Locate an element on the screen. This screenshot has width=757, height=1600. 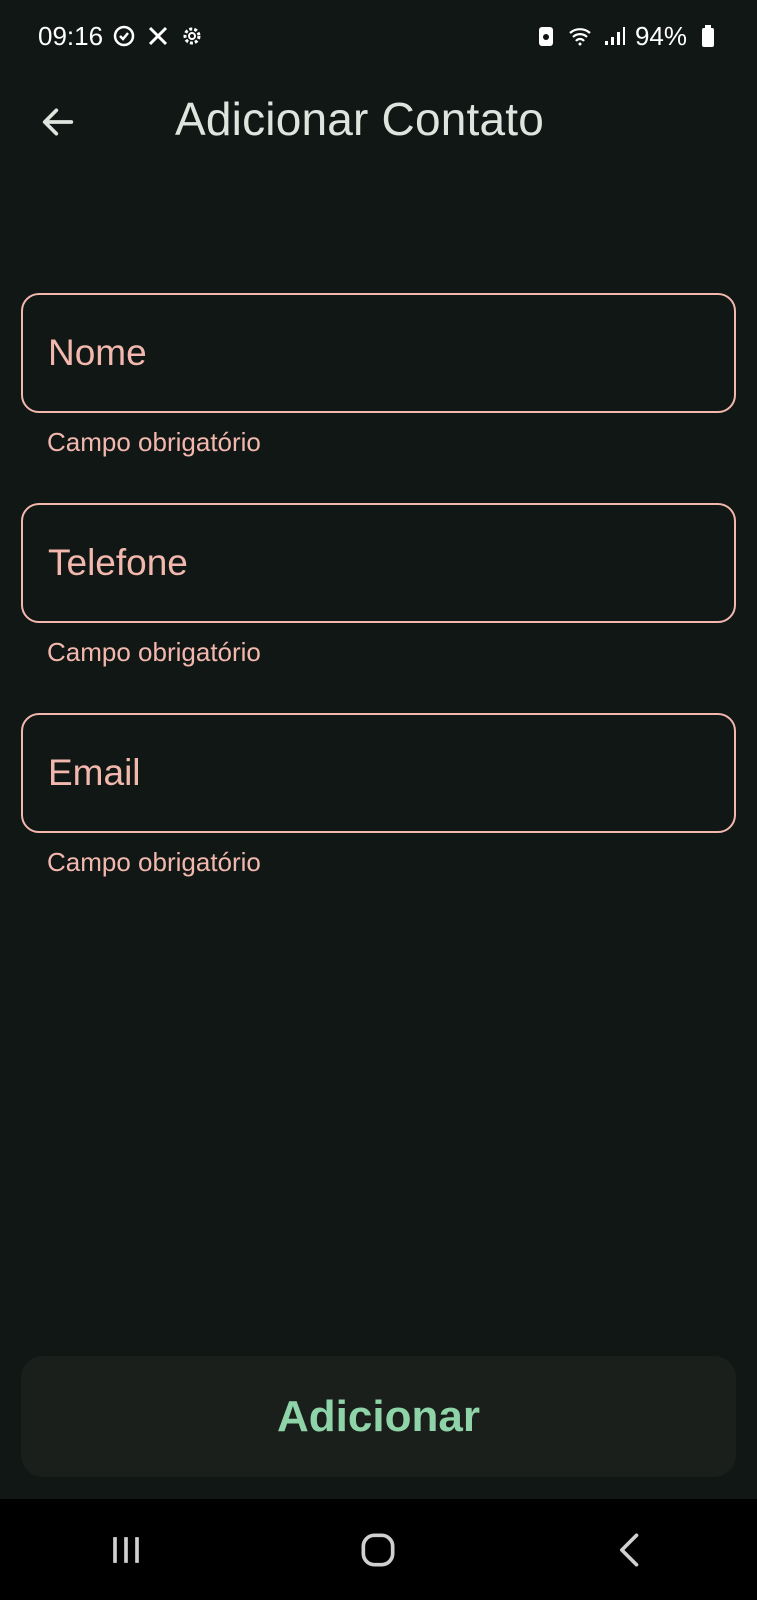
phone-error-text: Campo obrigatório is located at coordinates (154, 652).